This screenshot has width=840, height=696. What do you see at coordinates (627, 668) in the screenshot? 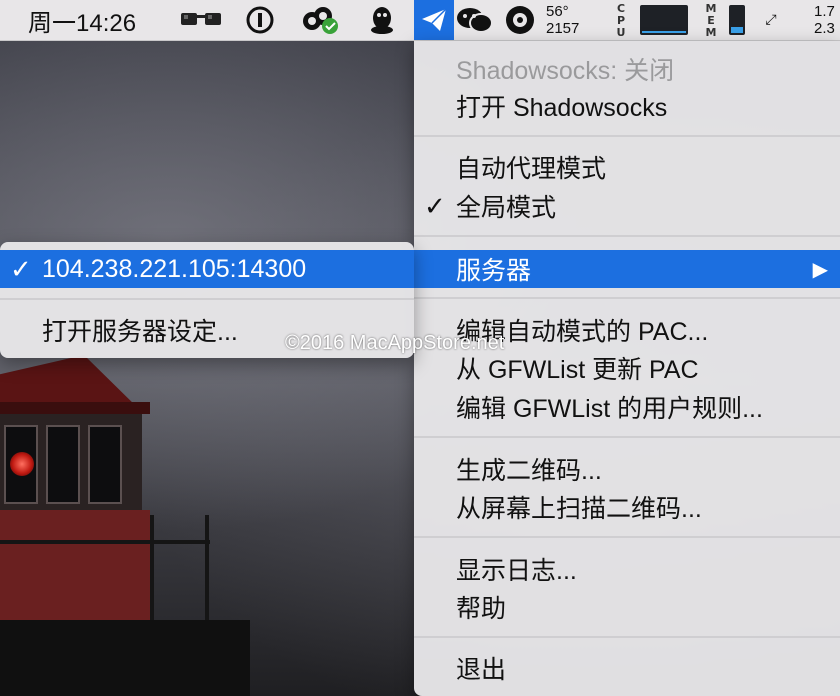
I see `quit-item: 退出` at bounding box center [627, 668].